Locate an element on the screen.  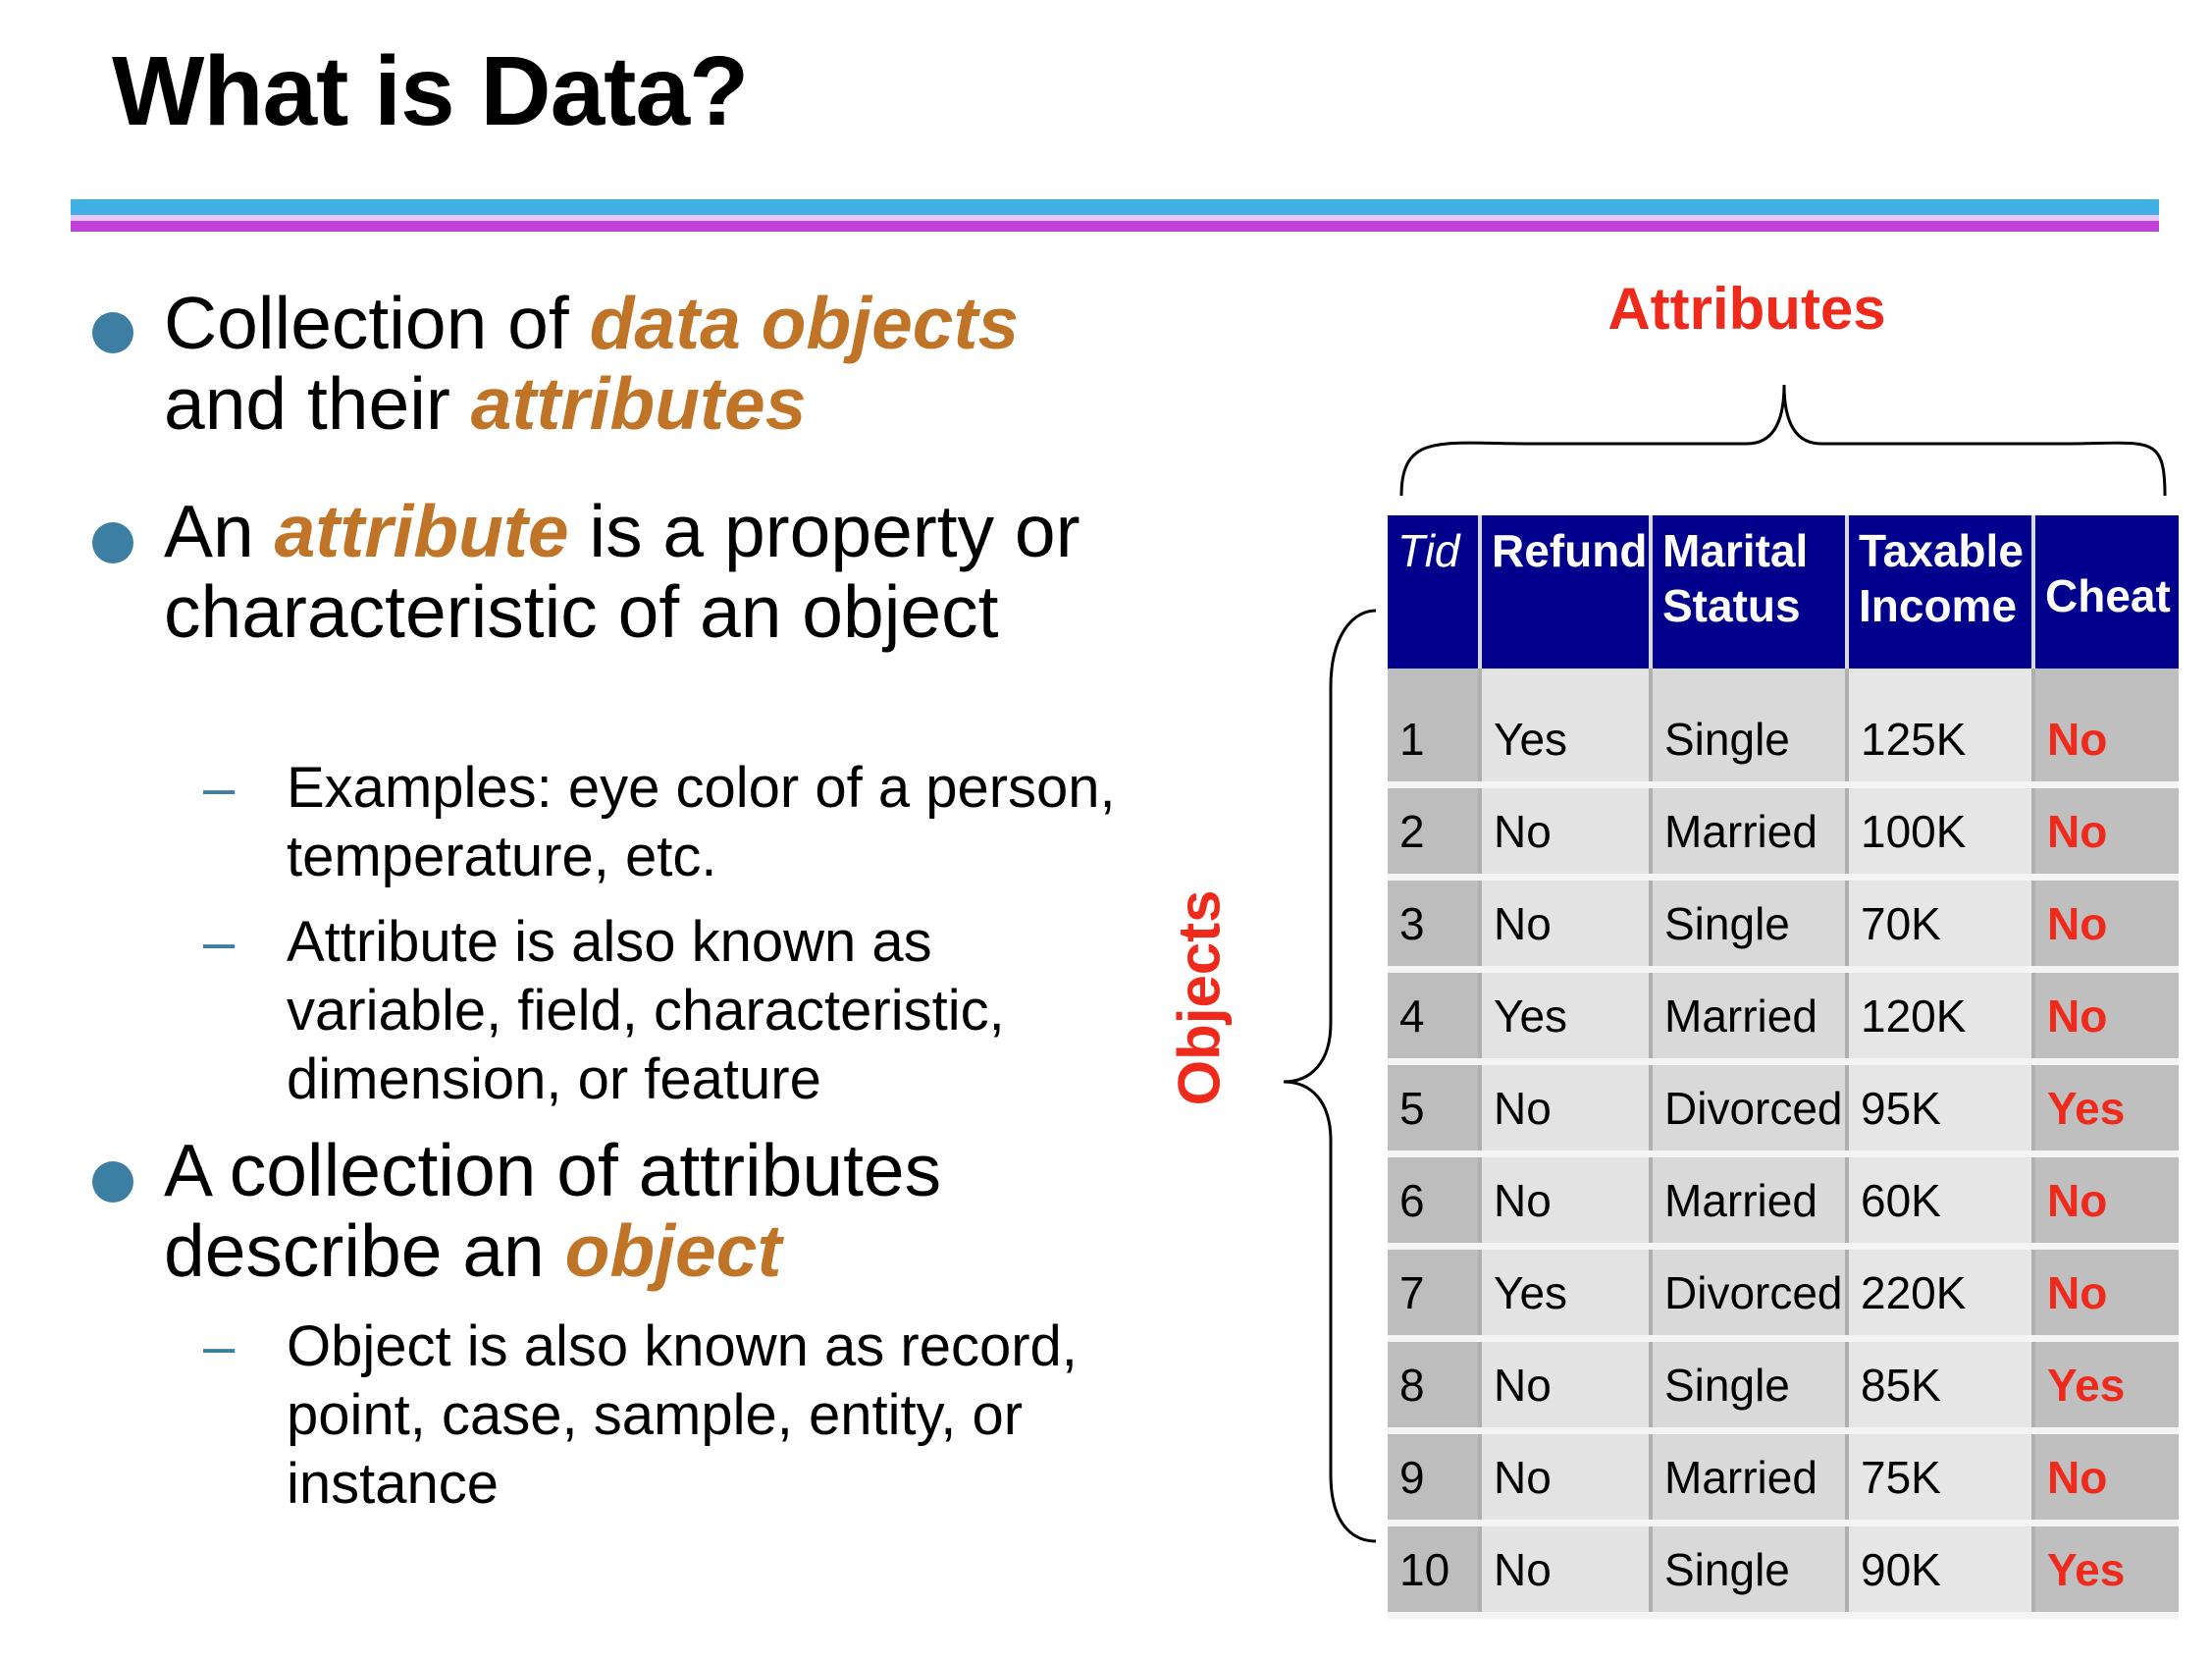
cell-taxable-income: 85K is located at coordinates (1941, 1386).